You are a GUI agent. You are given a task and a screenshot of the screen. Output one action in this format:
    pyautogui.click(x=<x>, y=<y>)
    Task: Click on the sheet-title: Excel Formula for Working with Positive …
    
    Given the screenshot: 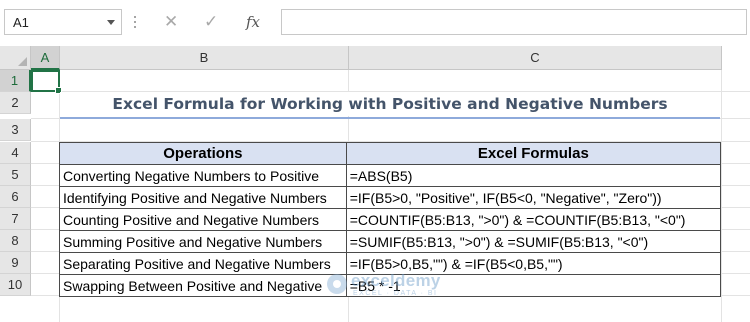 What is the action you would take?
    pyautogui.click(x=390, y=104)
    